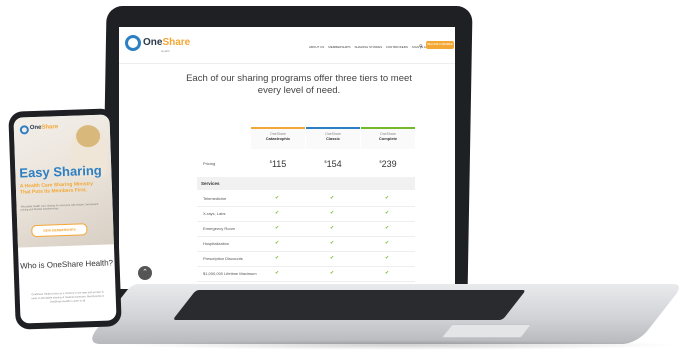 The width and height of the screenshot is (690, 362). Describe the element at coordinates (59, 230) in the screenshot. I see `view-memberships-button: VIEW MEMBERSHIPS` at that location.